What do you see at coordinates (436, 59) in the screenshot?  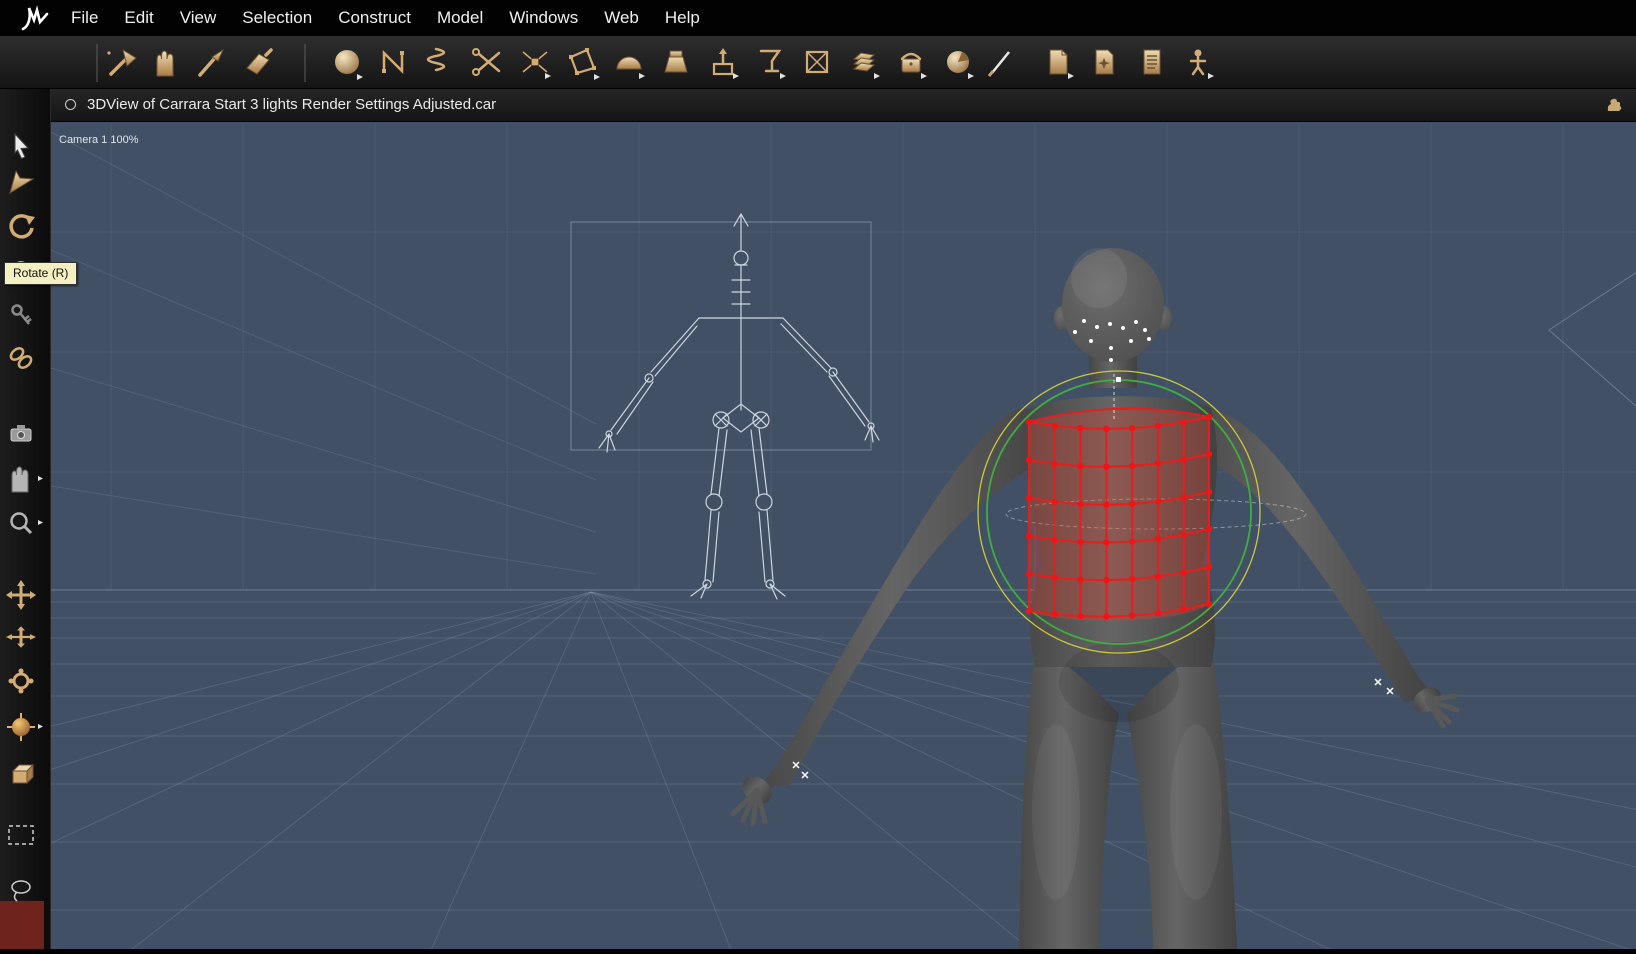 I see `spring-tool` at bounding box center [436, 59].